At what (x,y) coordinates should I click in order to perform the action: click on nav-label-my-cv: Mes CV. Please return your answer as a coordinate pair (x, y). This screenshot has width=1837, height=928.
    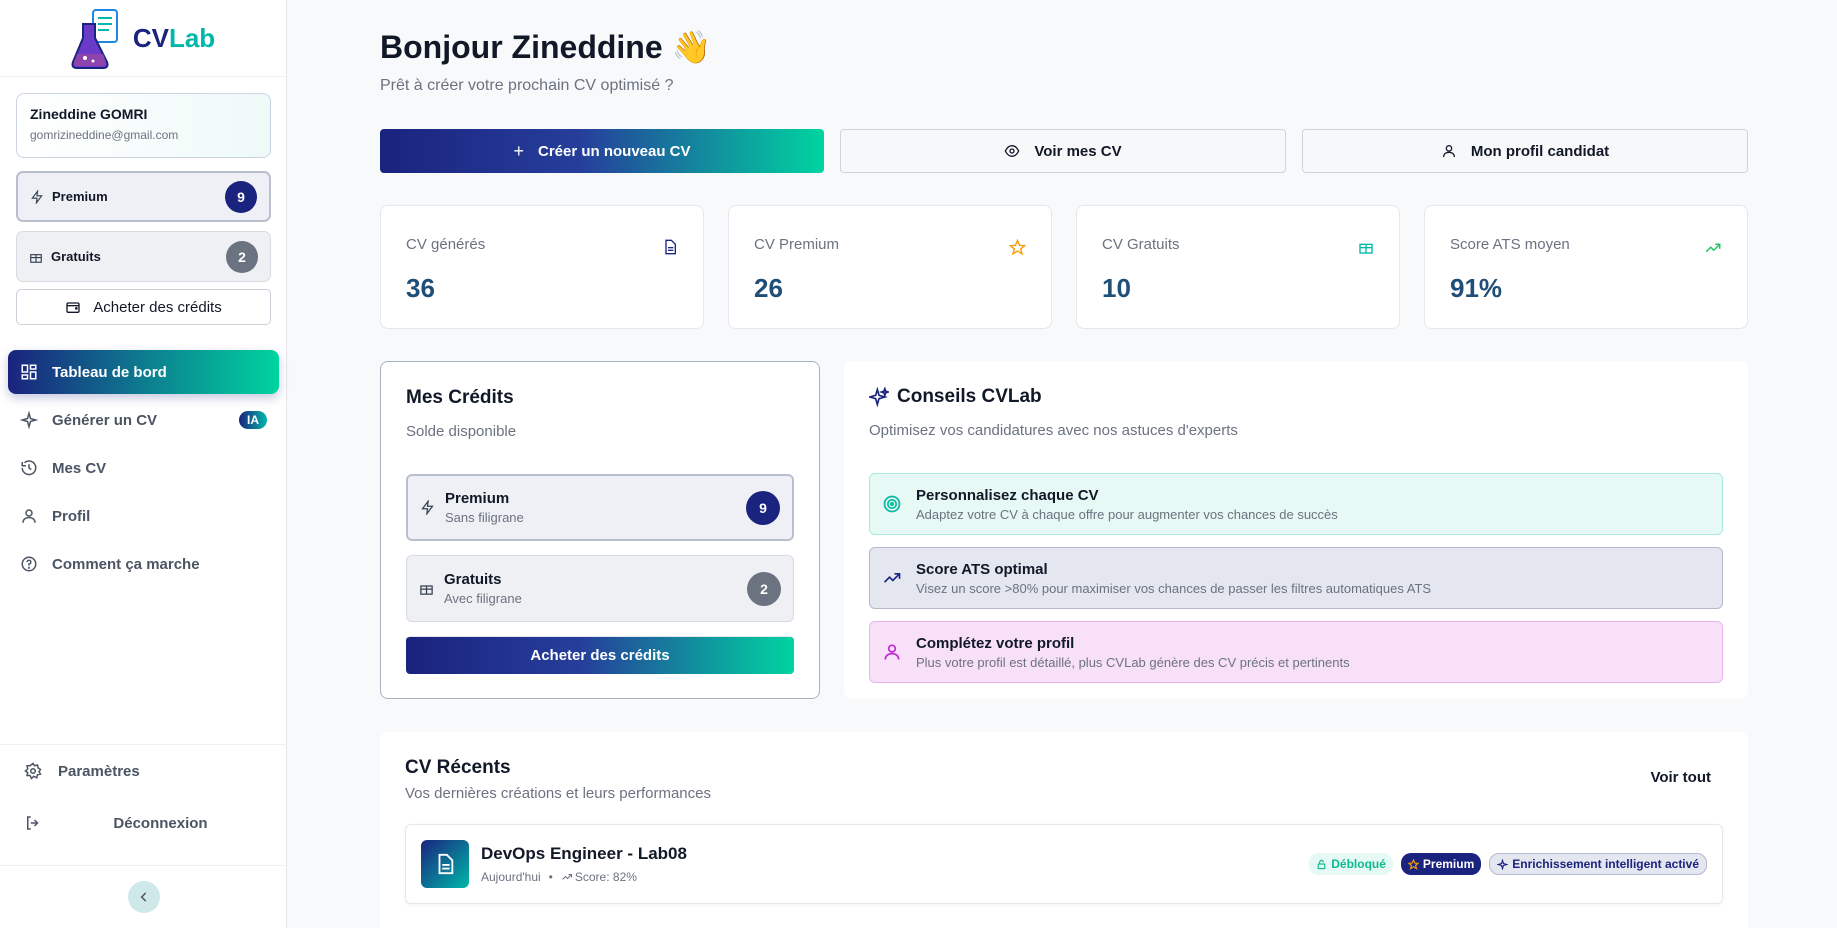
    Looking at the image, I should click on (79, 468).